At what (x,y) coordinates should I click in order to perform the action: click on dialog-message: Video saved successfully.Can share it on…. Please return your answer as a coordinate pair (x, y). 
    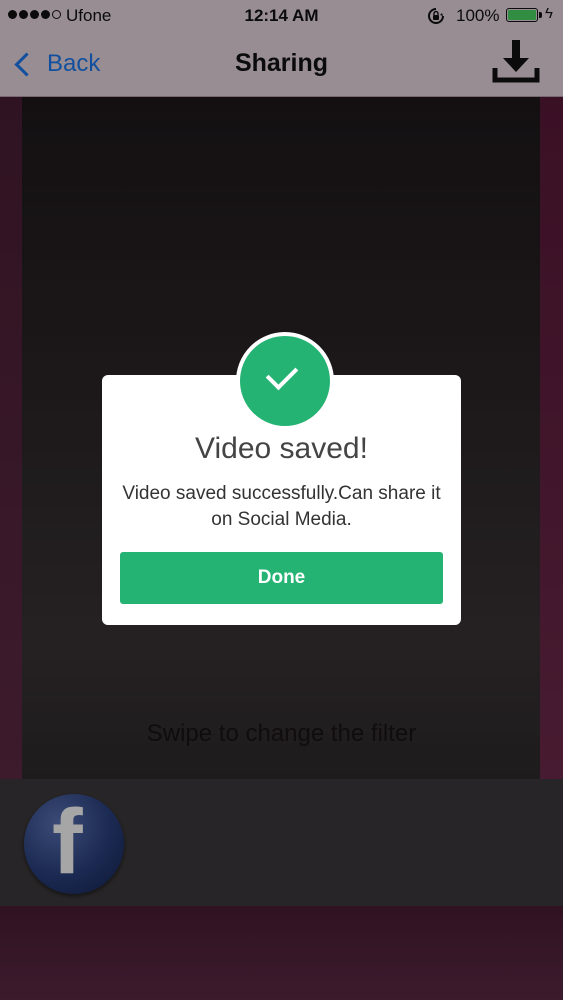
    Looking at the image, I should click on (281, 506).